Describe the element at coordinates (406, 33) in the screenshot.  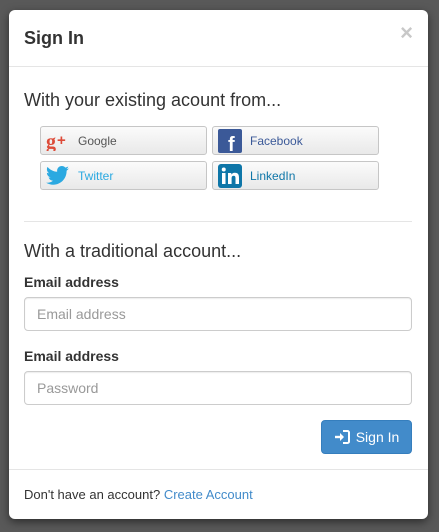
I see `close-icon: ×` at that location.